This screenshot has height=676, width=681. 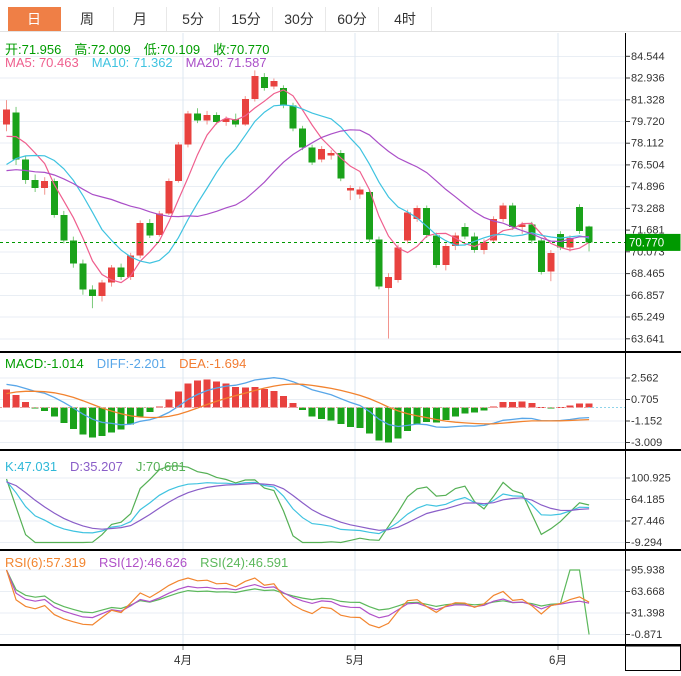 I want to click on tab-15min: 15分, so click(x=246, y=19).